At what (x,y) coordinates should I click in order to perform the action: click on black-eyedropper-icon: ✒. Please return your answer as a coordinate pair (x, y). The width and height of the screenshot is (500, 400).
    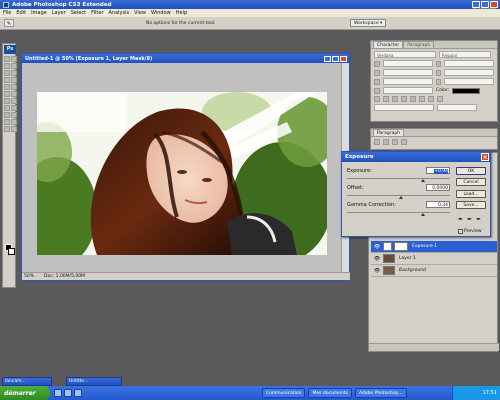
    Looking at the image, I should click on (460, 219).